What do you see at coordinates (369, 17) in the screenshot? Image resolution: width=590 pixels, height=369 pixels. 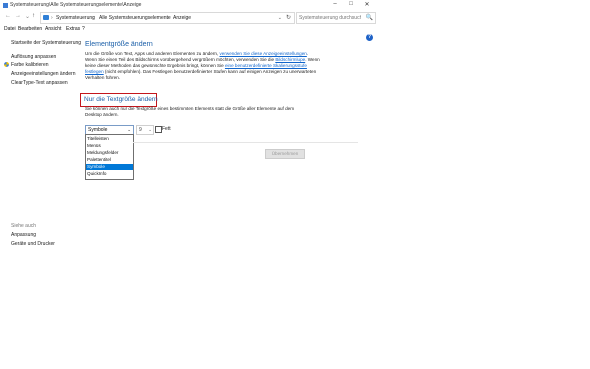 I see `search-icon: 🔍` at bounding box center [369, 17].